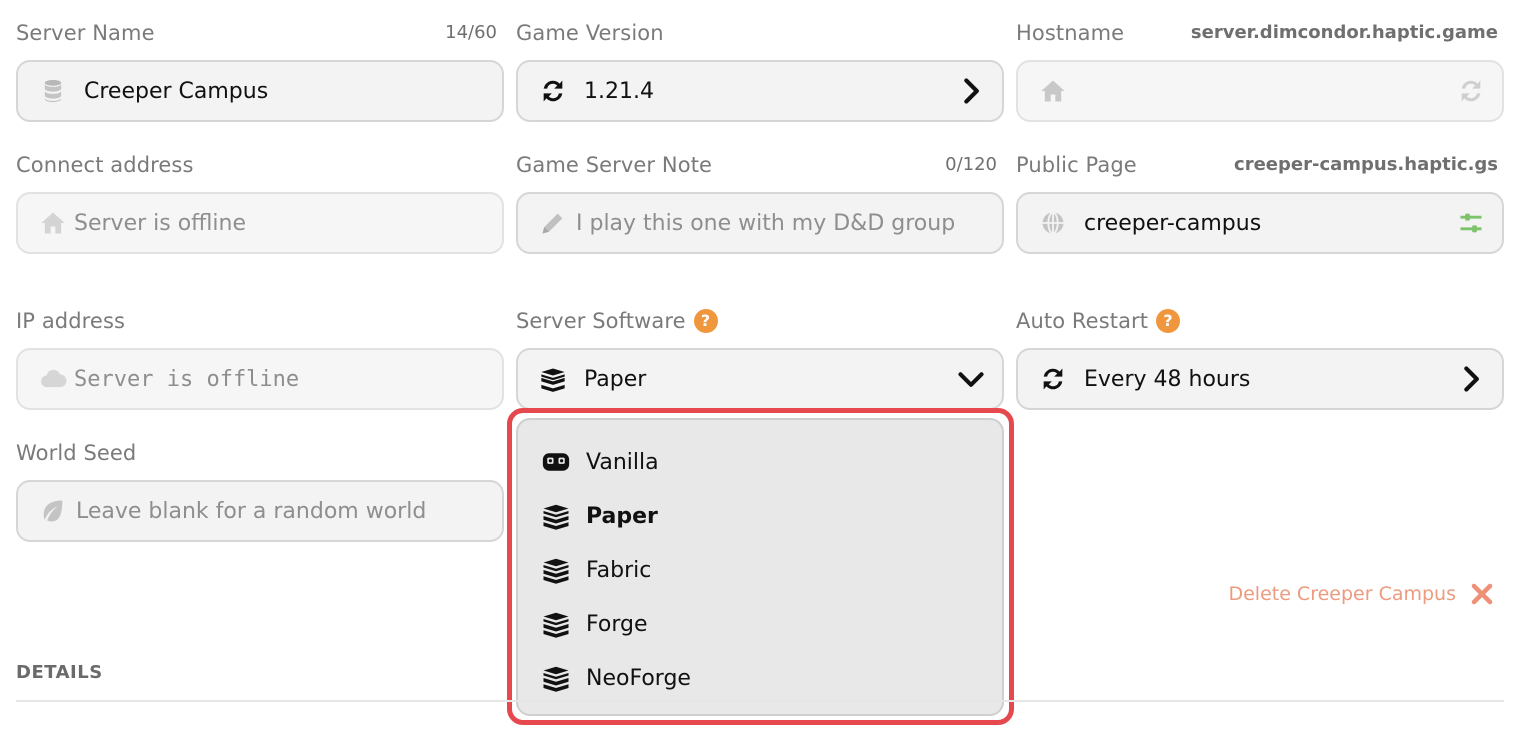  I want to click on public-page-field: creeper-campus, so click(1260, 223).